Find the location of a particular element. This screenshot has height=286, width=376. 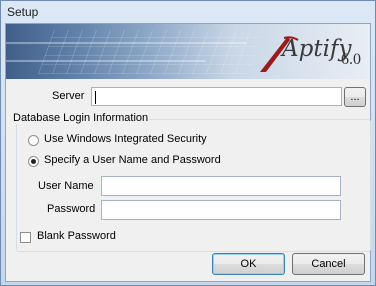

banner-grid-decoration is located at coordinates (151, 52).